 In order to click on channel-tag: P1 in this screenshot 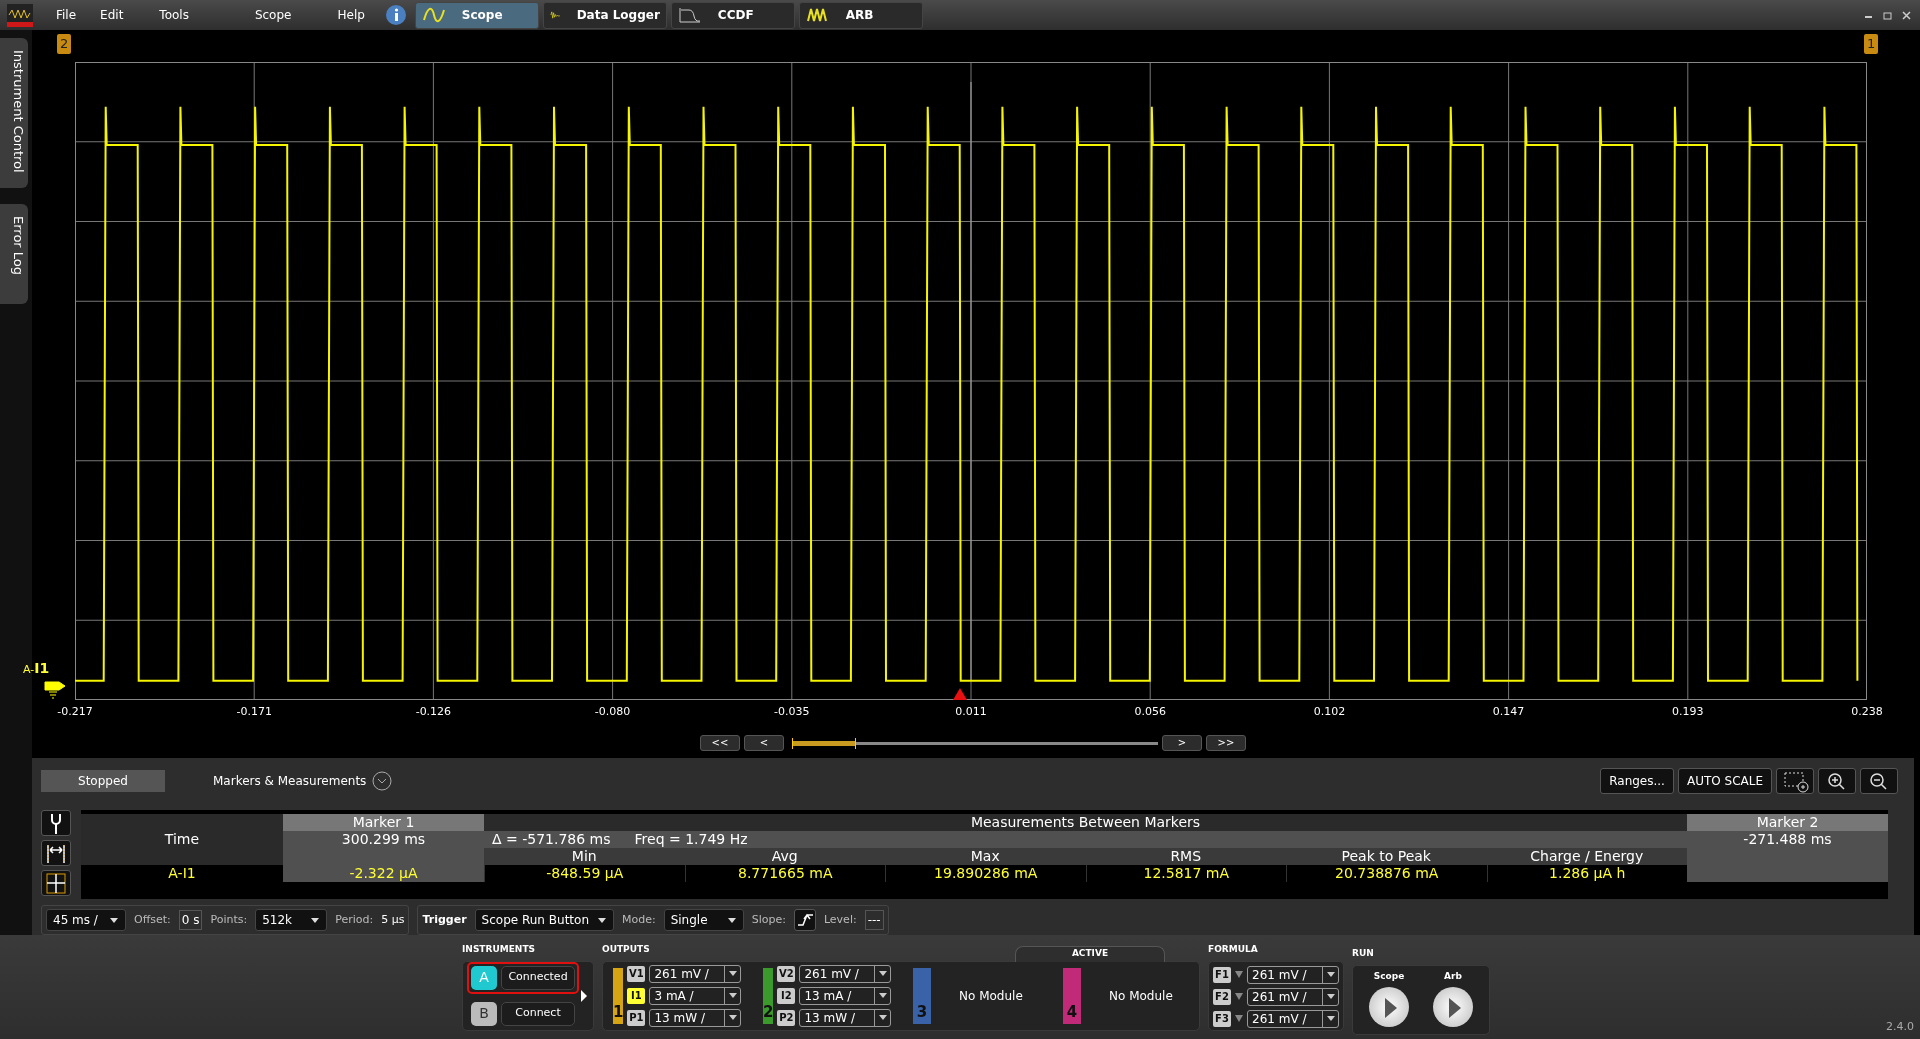, I will do `click(636, 1017)`.